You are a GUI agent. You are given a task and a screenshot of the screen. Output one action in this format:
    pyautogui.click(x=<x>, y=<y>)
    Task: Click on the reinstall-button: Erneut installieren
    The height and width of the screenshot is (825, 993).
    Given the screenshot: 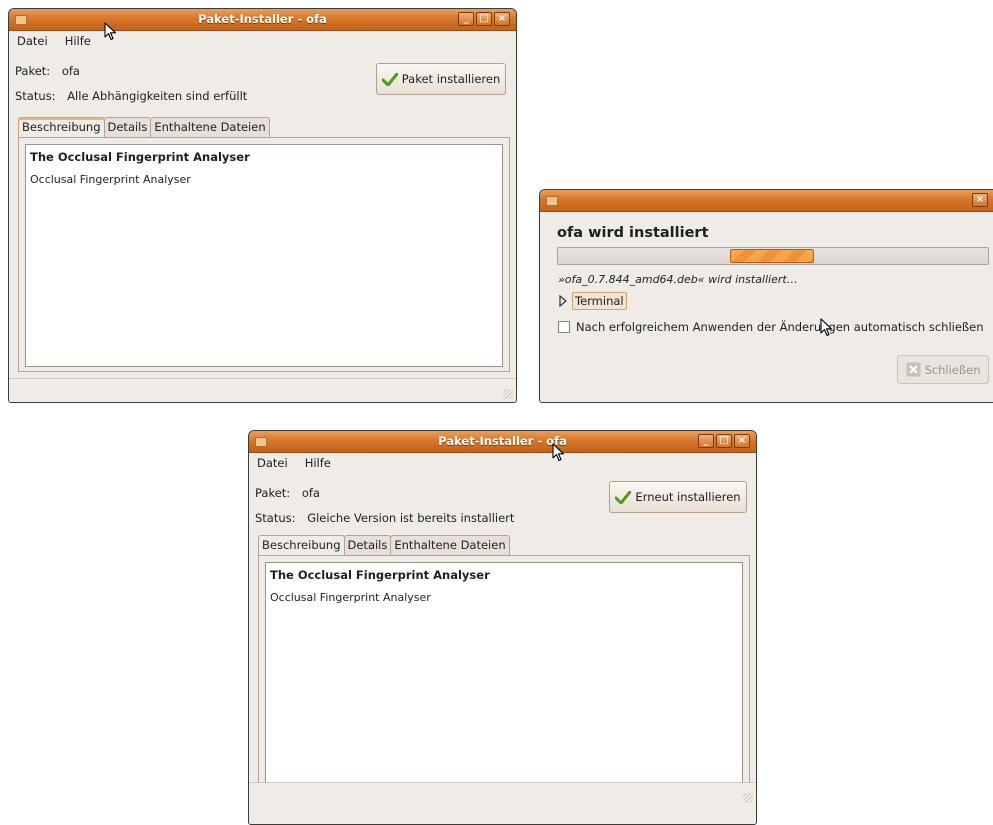 What is the action you would take?
    pyautogui.click(x=678, y=497)
    